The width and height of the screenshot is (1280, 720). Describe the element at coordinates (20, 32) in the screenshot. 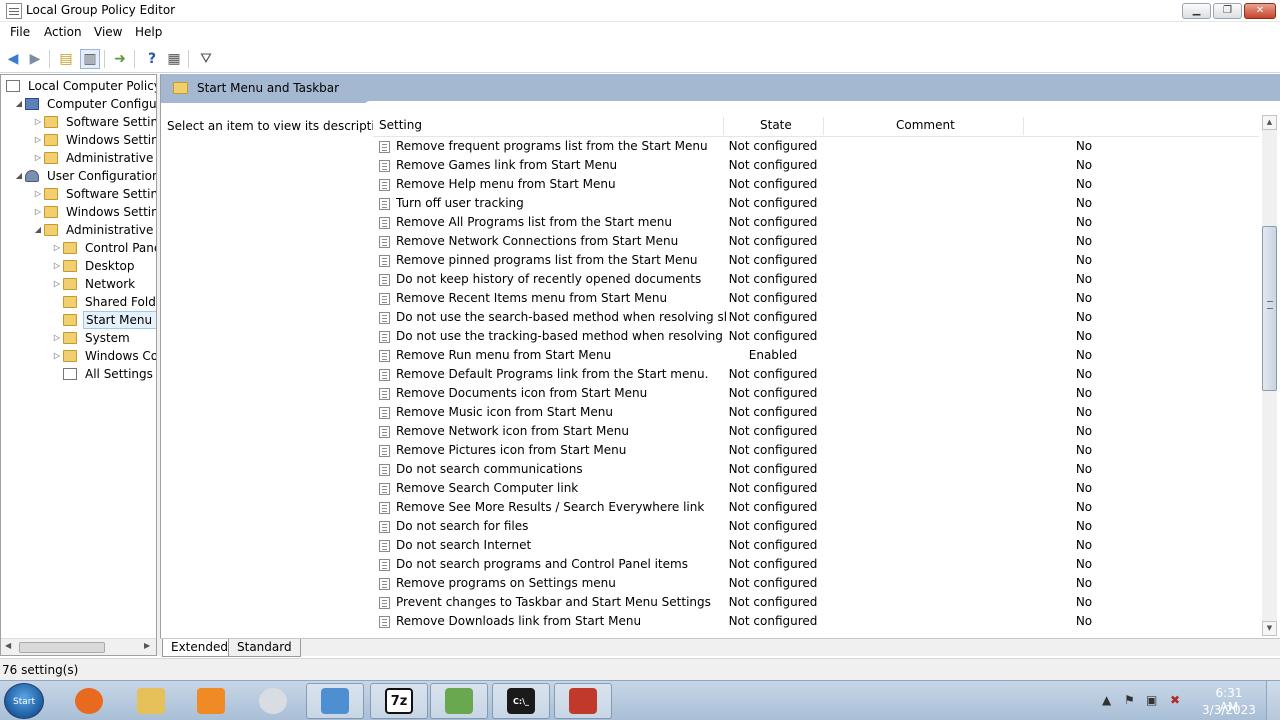

I see `menu-file: File` at that location.